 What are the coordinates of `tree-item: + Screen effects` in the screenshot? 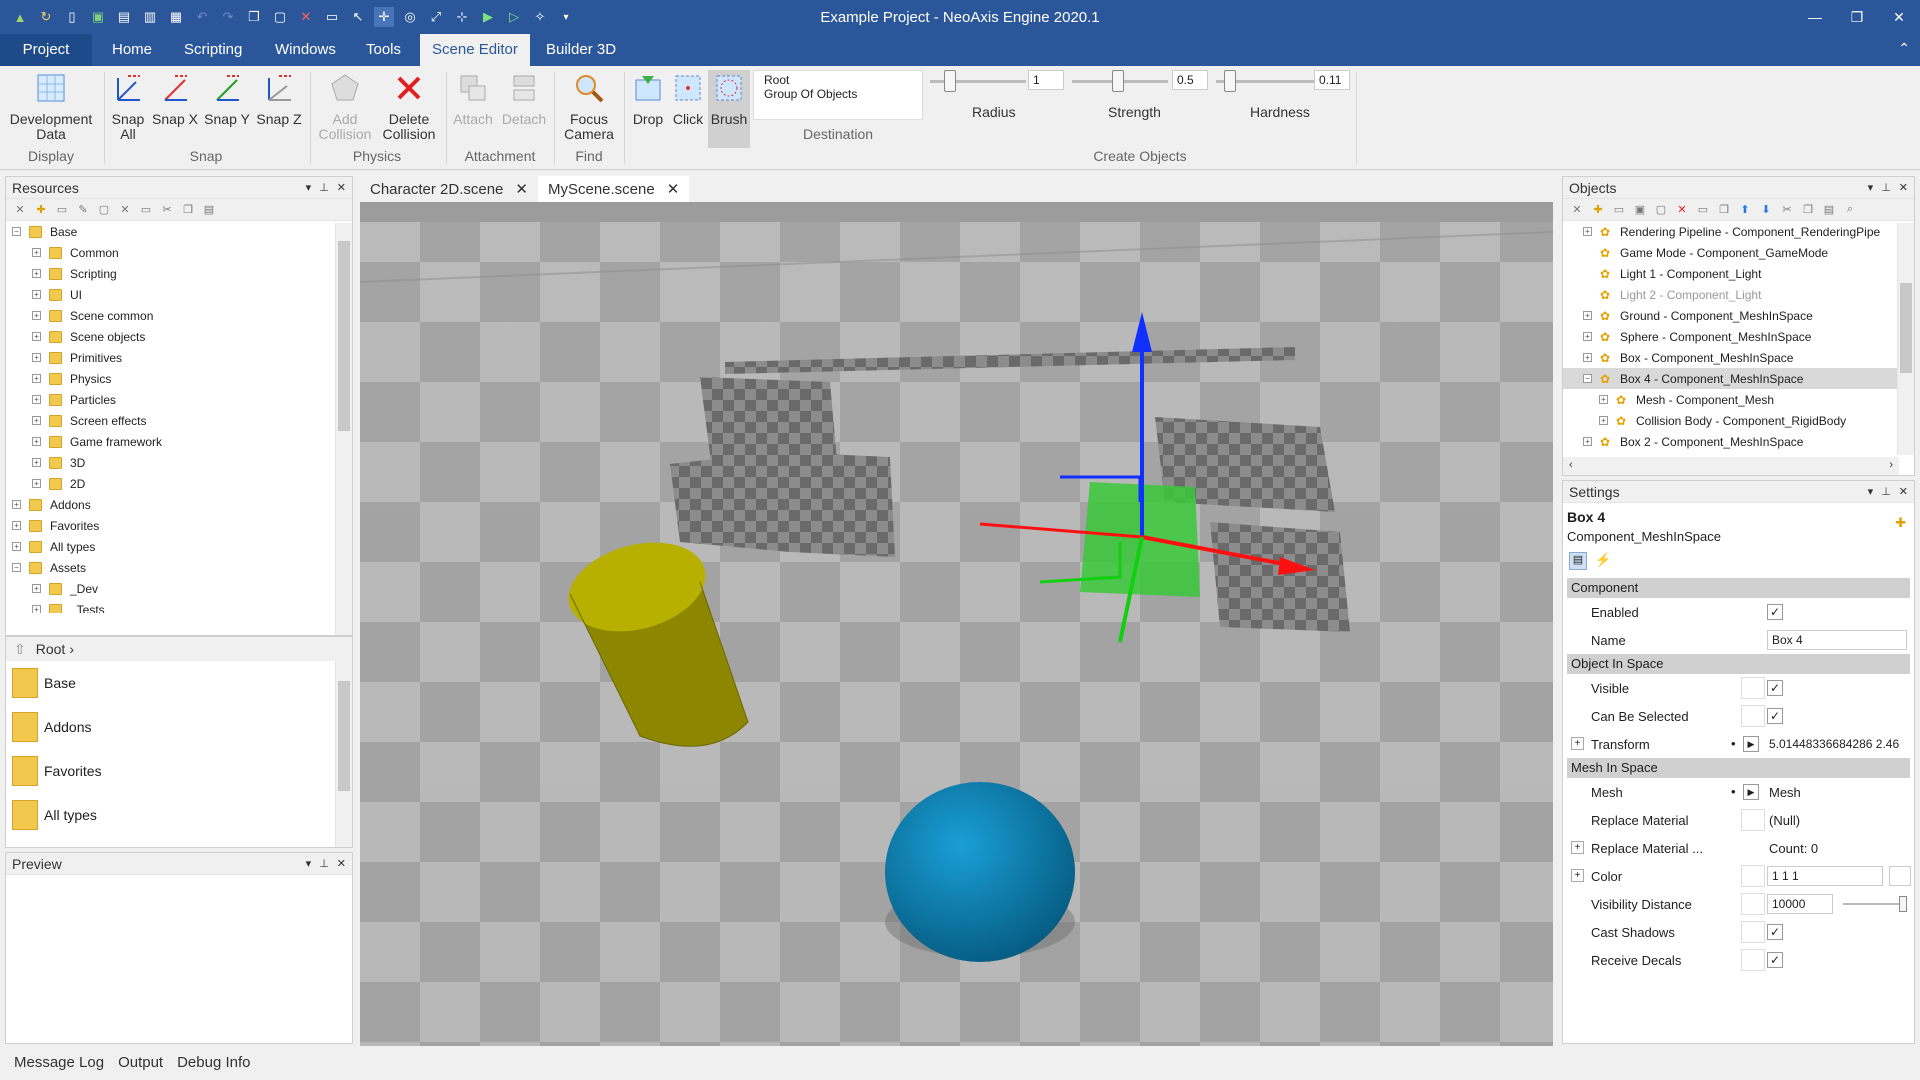 It's located at (179, 420).